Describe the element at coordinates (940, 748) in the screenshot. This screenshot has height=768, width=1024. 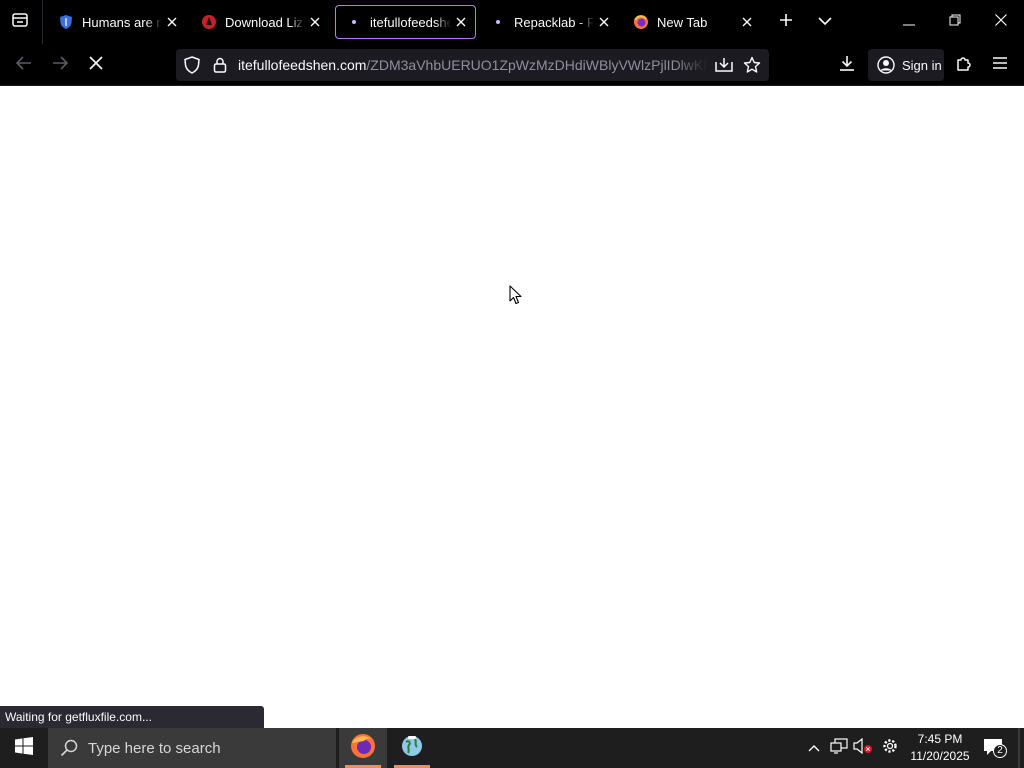
I see `taskbar-clock: 7:45 PM 11/20/2025` at that location.